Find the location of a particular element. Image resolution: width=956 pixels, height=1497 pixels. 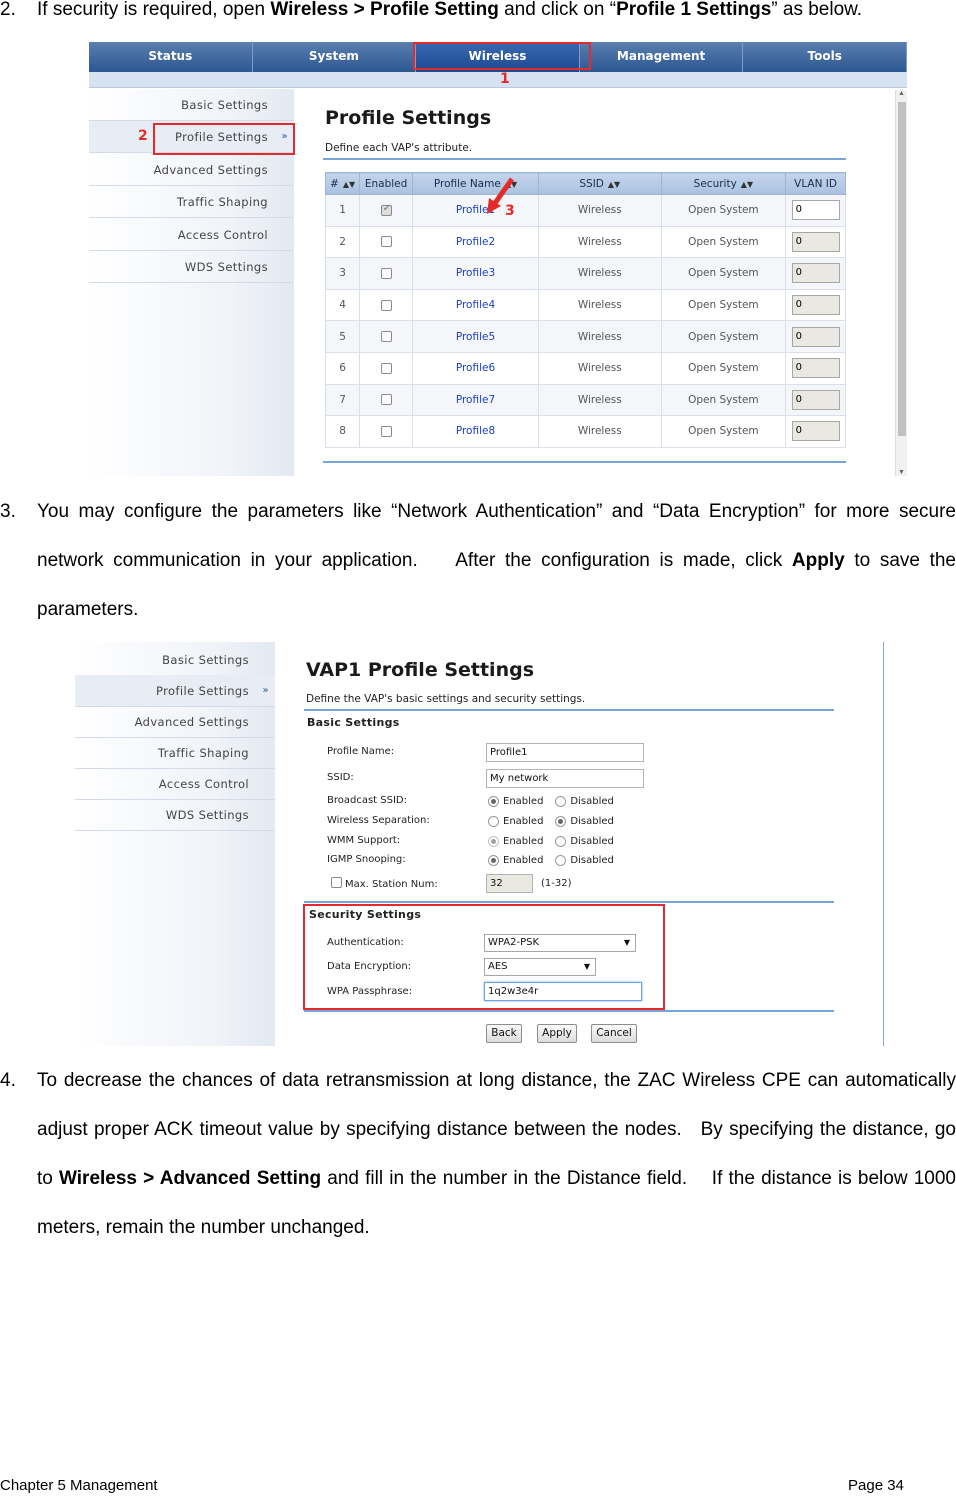

row-number: 5 is located at coordinates (342, 336).